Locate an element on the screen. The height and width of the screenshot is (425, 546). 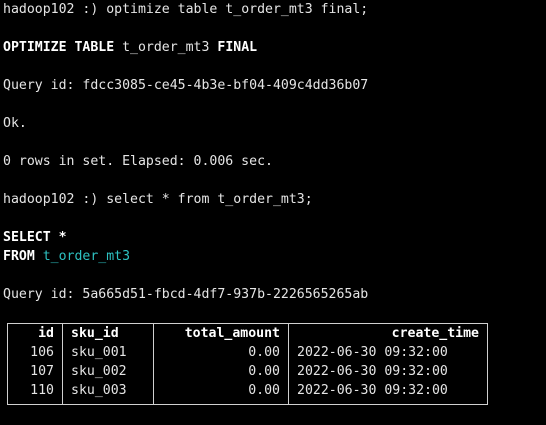
query-echo-from: FROM t_order_mt3 is located at coordinates (66, 256).